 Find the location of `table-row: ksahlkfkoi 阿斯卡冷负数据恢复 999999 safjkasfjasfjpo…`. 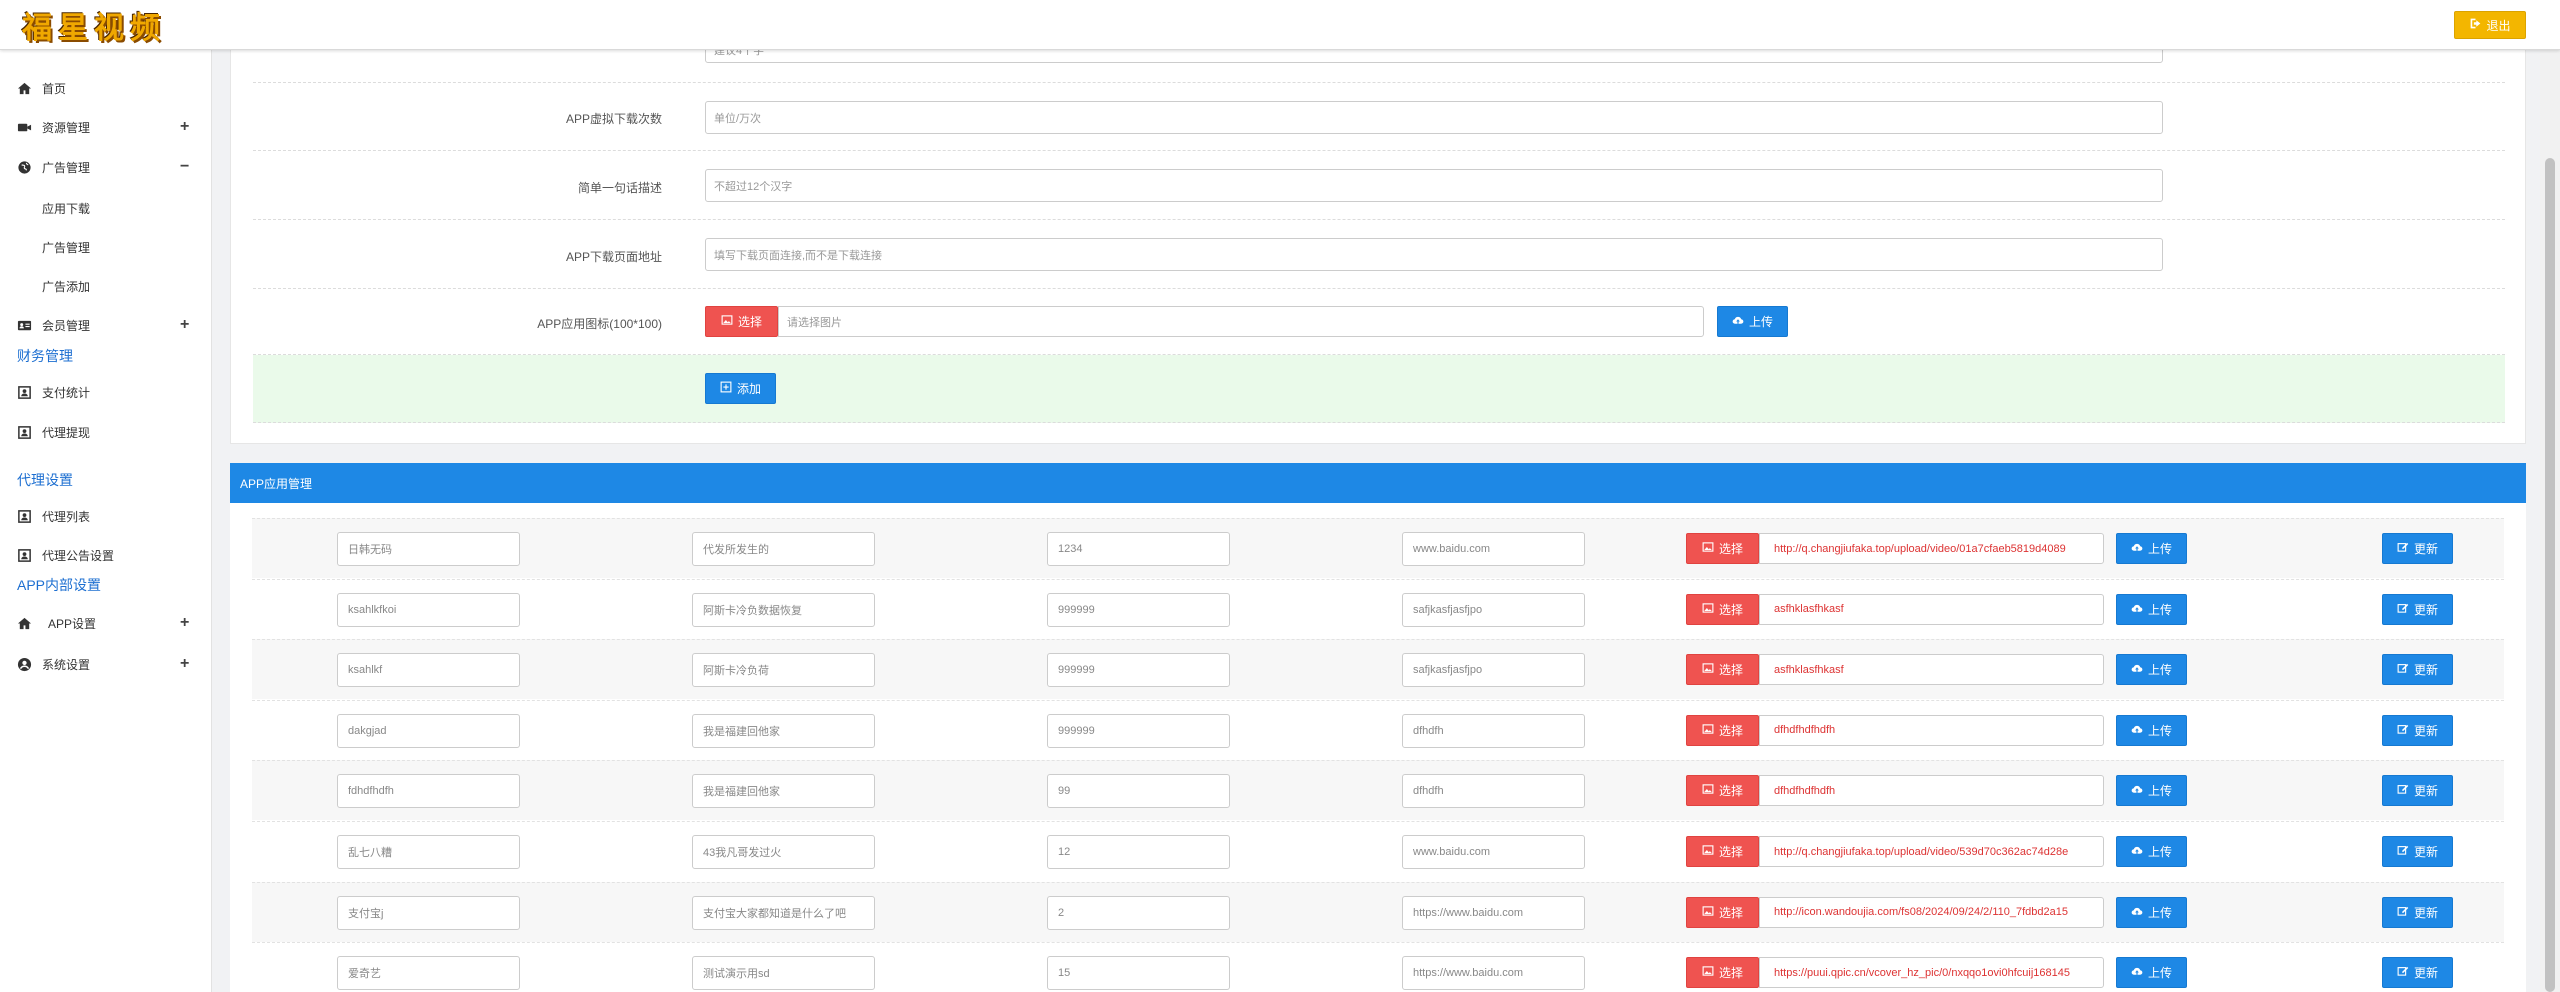

table-row: ksahlkfkoi 阿斯卡冷负数据恢复 999999 safjkasfjasfjpo… is located at coordinates (1378, 608).